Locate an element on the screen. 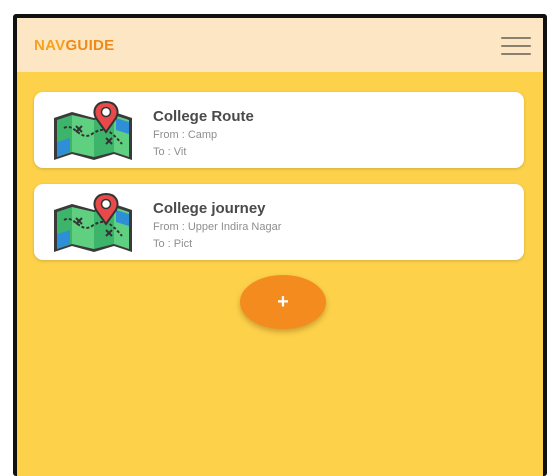 The height and width of the screenshot is (476, 551). app-bar: NAVGUIDE is located at coordinates (280, 45).